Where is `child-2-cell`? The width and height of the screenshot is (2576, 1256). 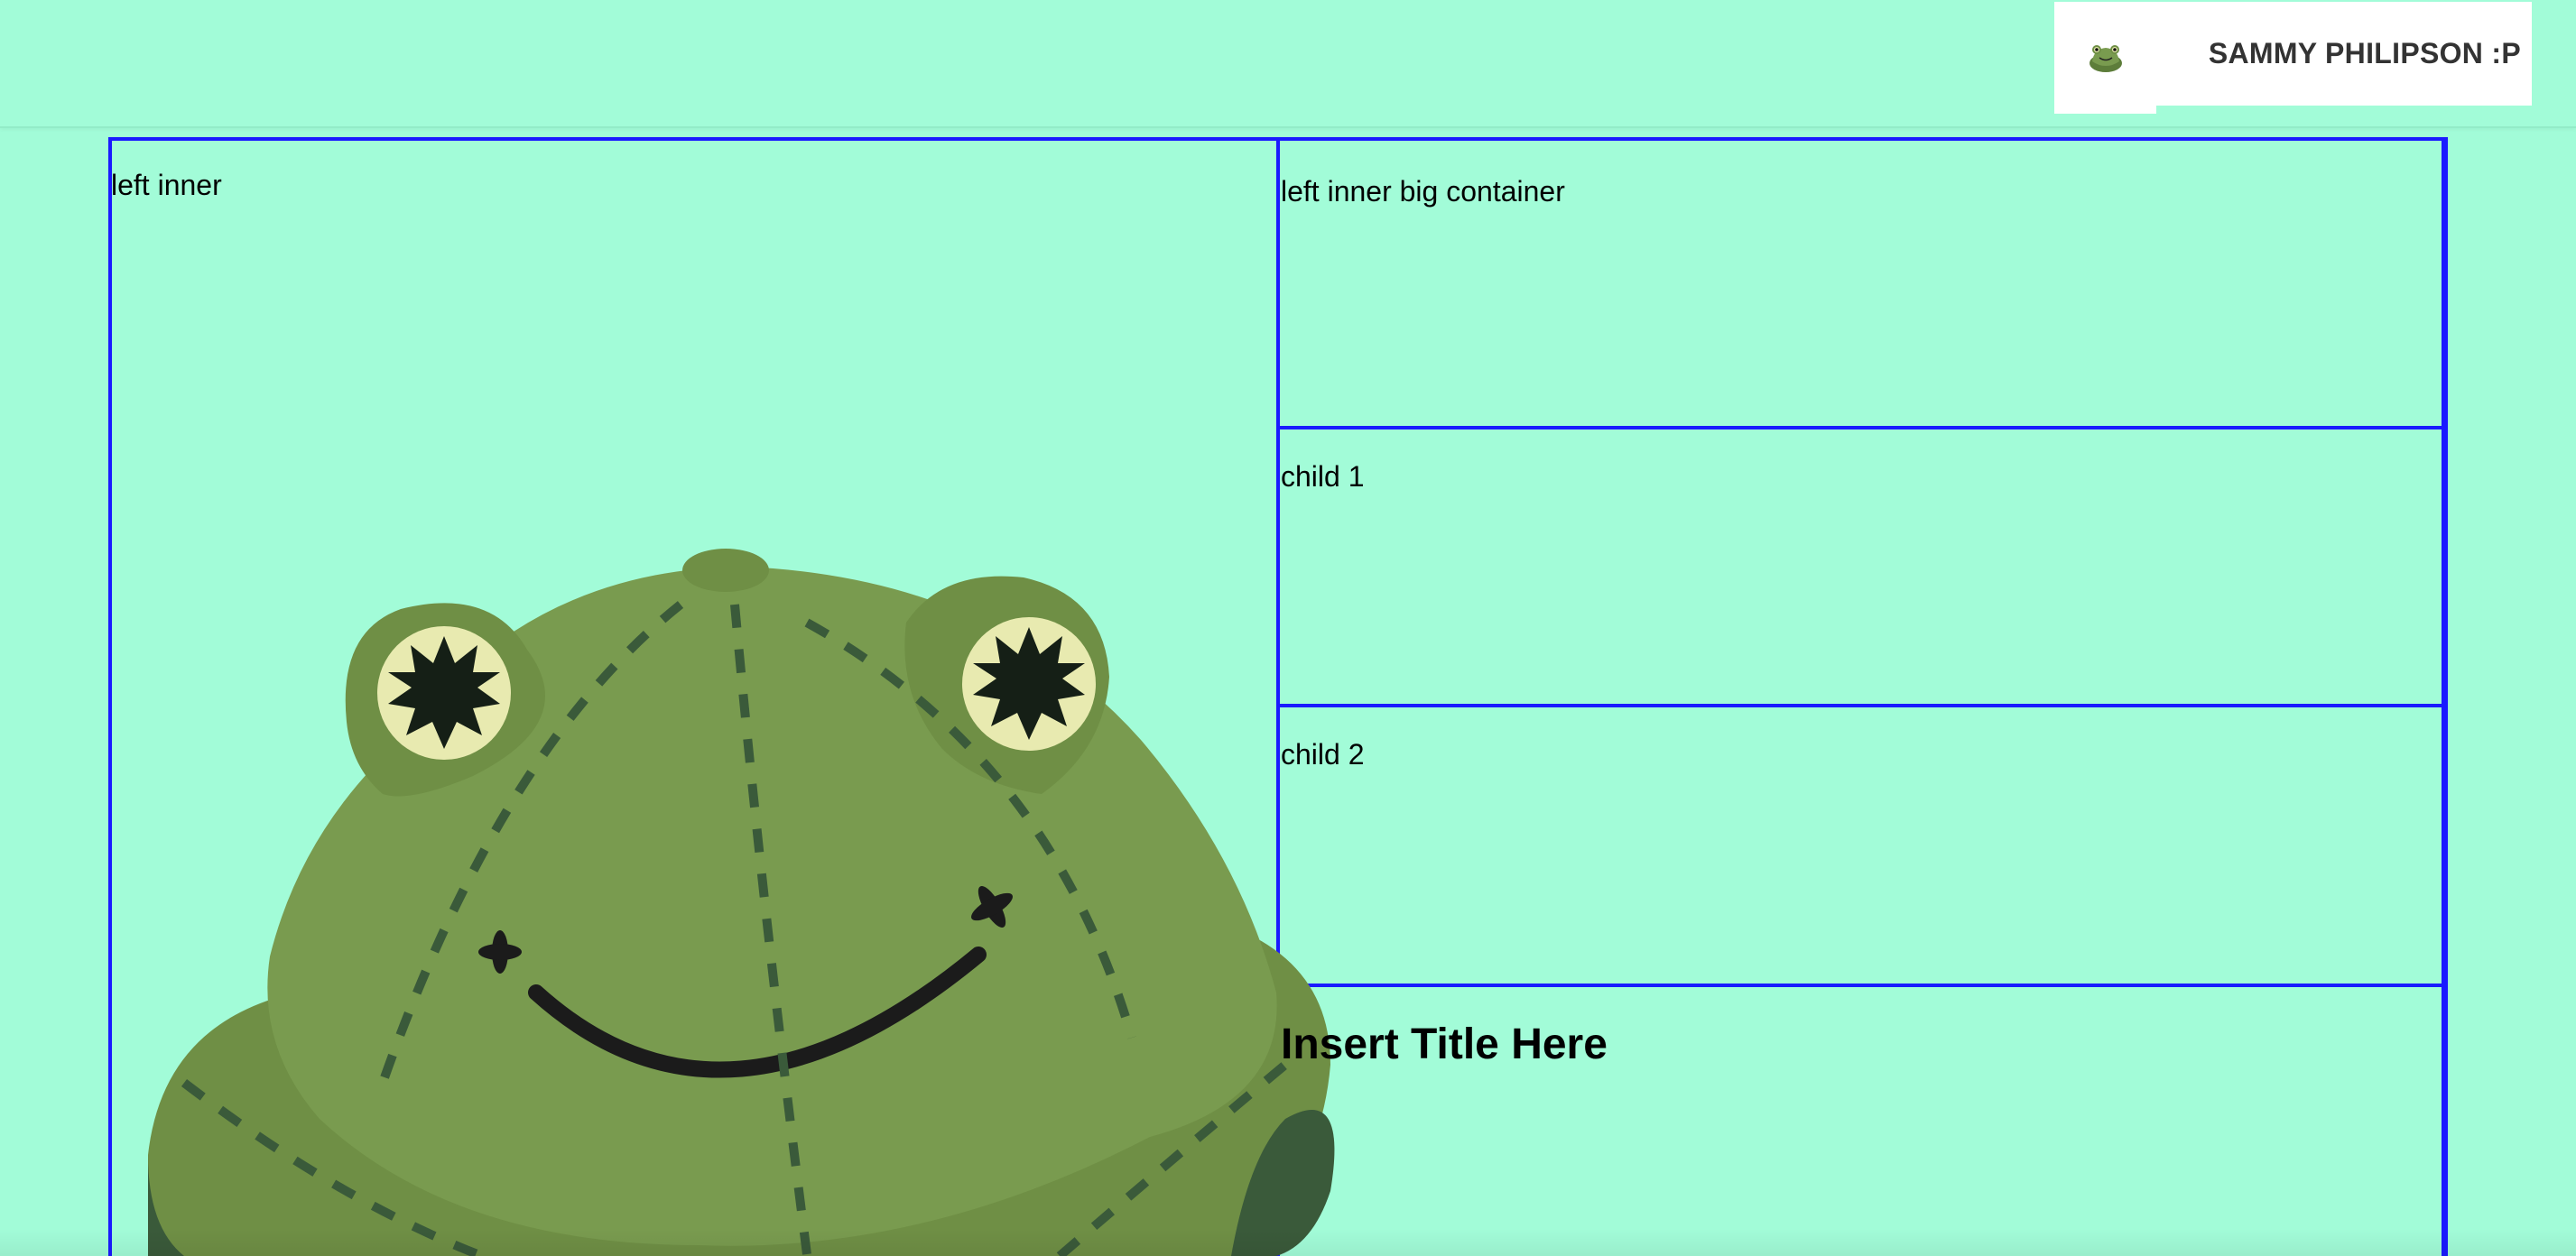 child-2-cell is located at coordinates (1861, 847).